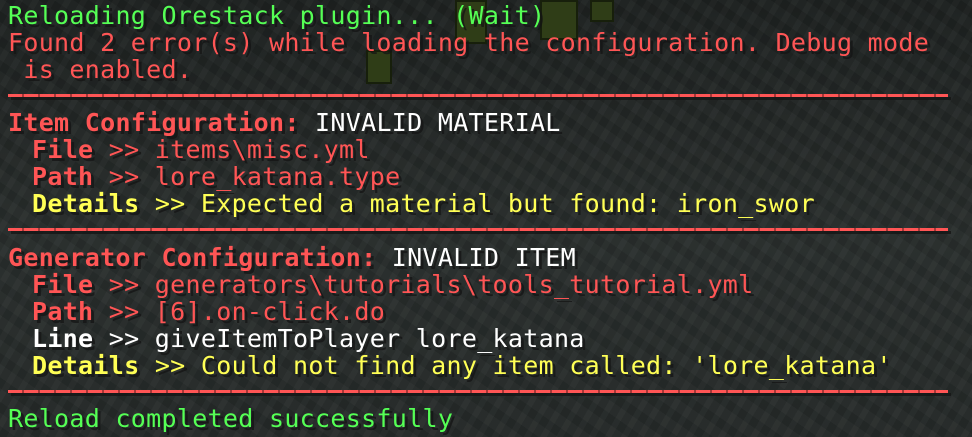  What do you see at coordinates (100, 69) in the screenshot?
I see `errors-message-line2: is enabled.` at bounding box center [100, 69].